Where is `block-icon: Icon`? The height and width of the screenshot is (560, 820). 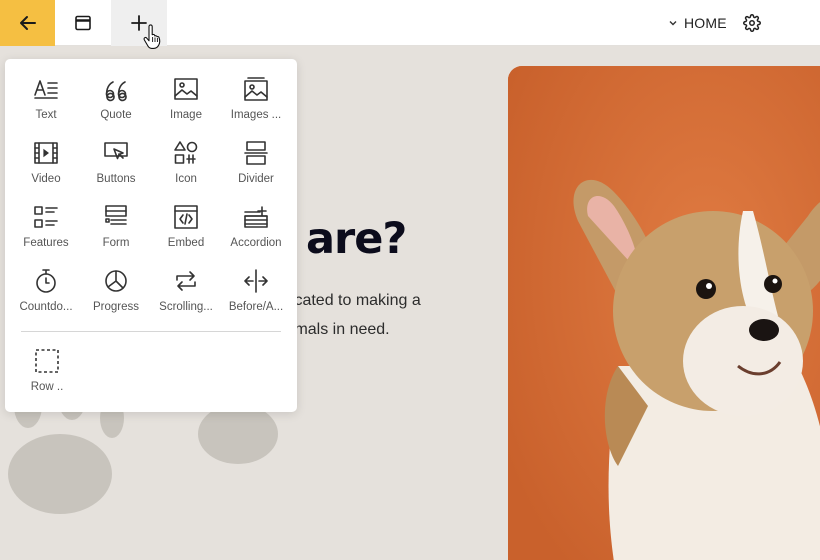 block-icon: Icon is located at coordinates (186, 163).